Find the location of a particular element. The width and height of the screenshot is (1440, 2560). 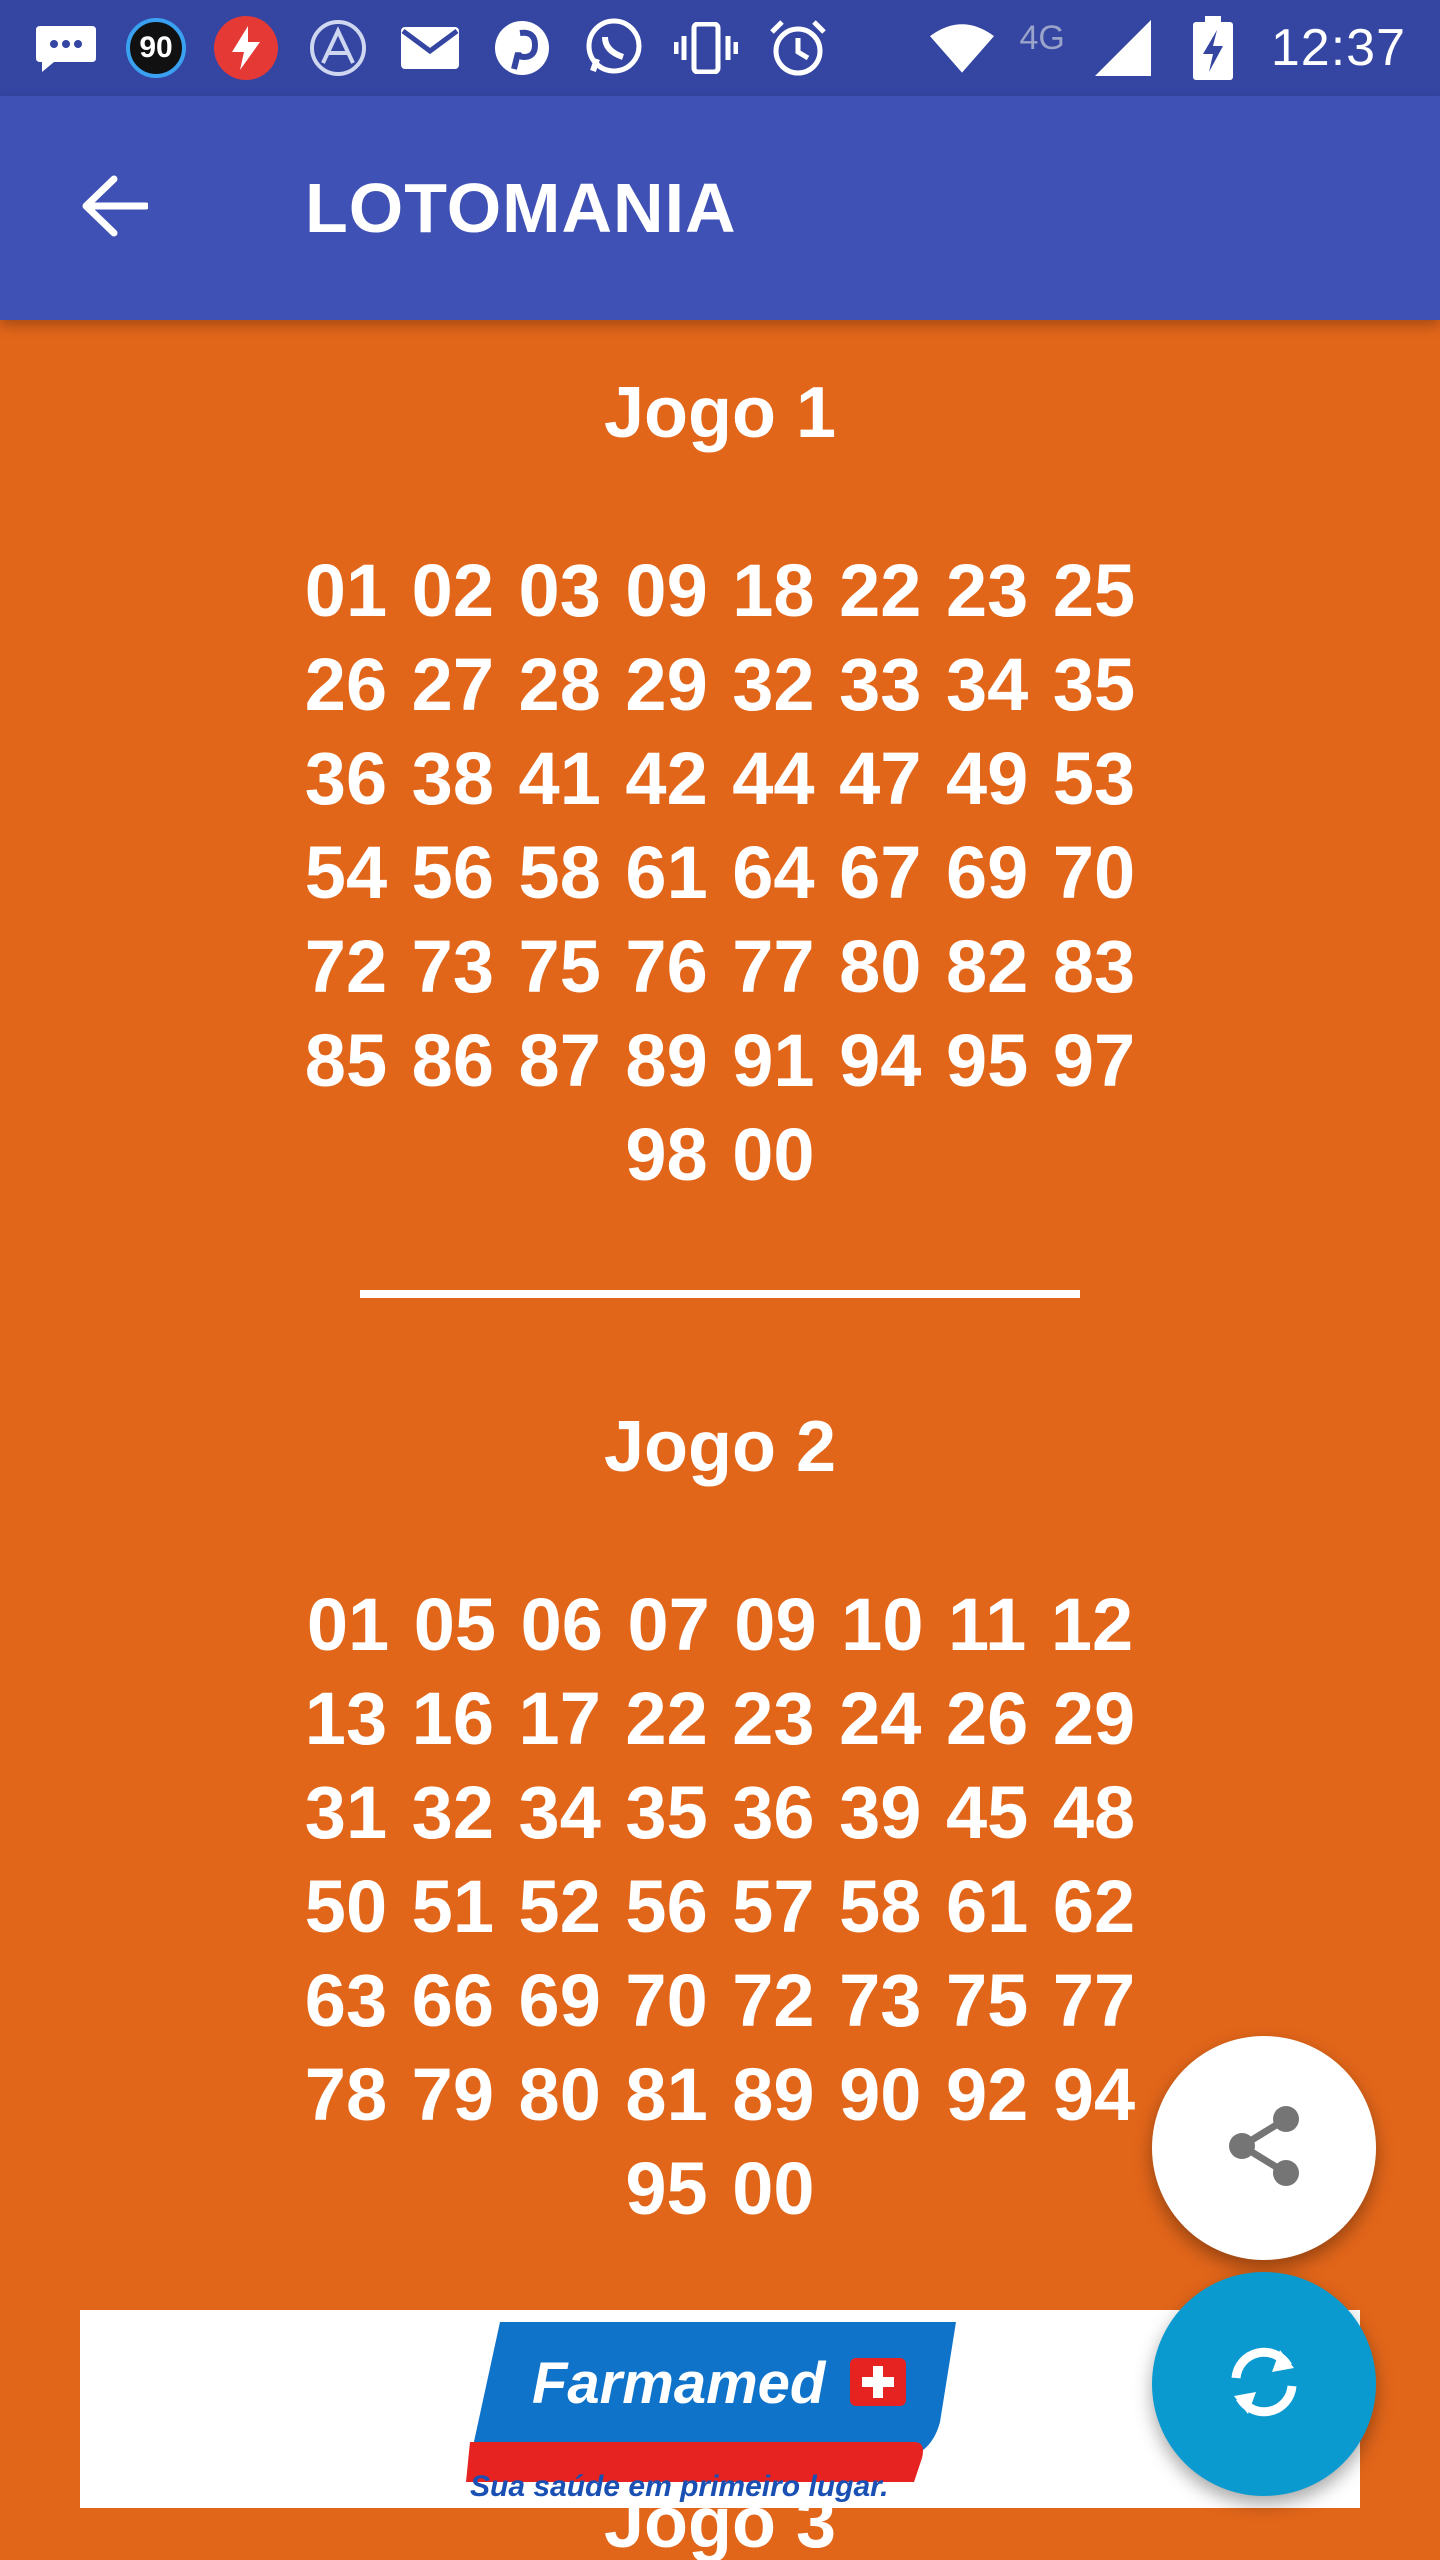

whatsapp-icon is located at coordinates (614, 48).